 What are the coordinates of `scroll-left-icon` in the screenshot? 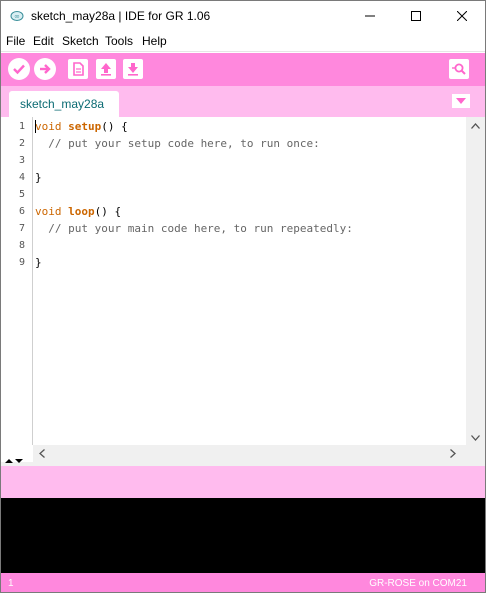 It's located at (42, 454).